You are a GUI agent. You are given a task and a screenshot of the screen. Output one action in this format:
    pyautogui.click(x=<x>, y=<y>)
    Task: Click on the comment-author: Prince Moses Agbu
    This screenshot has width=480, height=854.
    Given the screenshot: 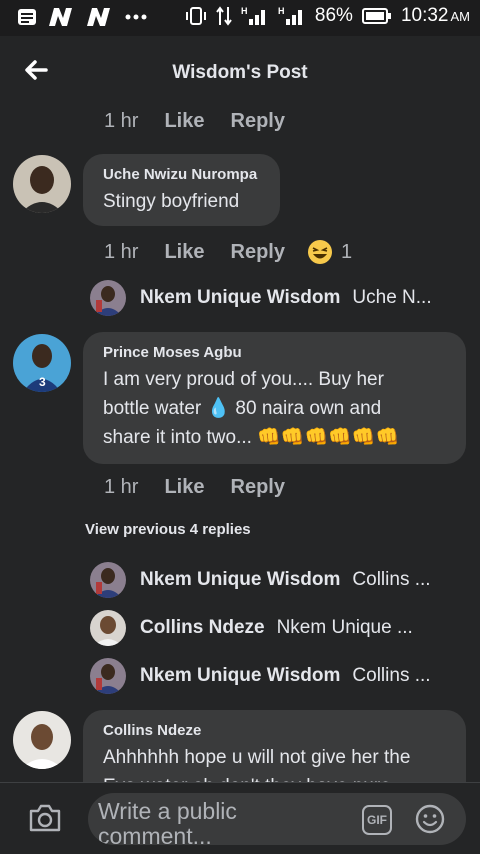 What is the action you would take?
    pyautogui.click(x=274, y=352)
    